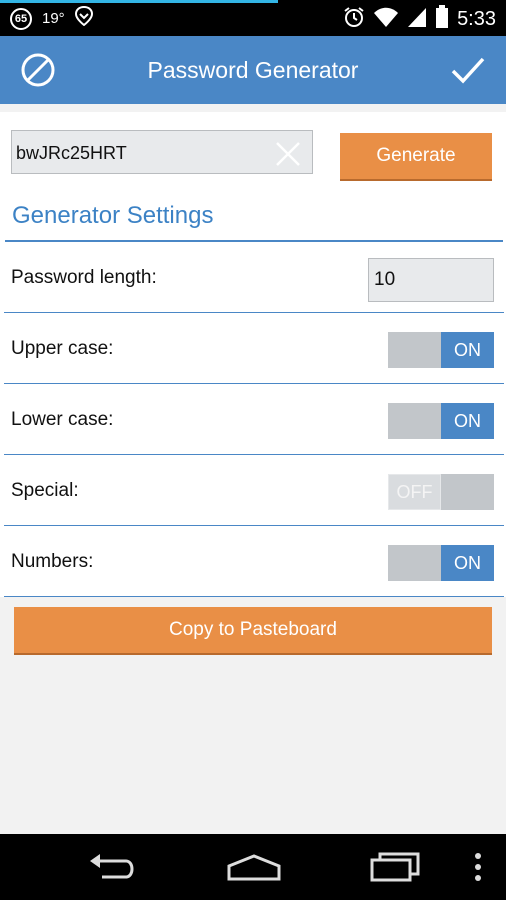 The image size is (506, 900). I want to click on checkmark-icon, so click(468, 70).